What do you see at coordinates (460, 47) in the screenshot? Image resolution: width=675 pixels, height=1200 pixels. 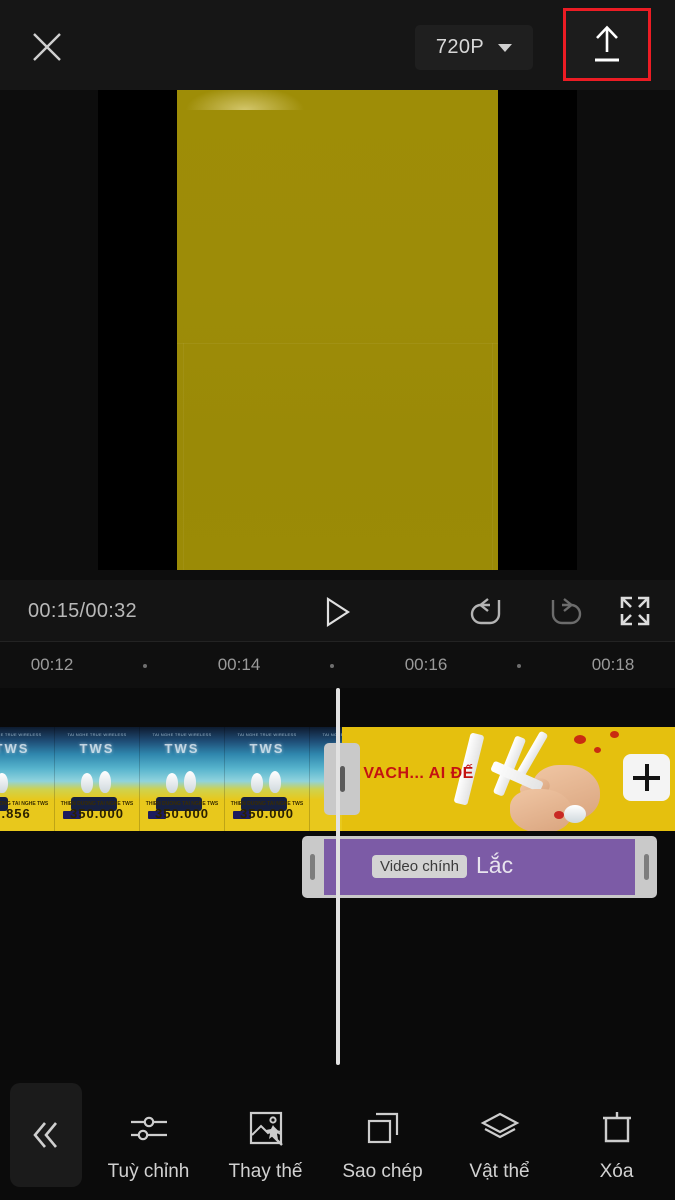 I see `resolution-label: 720P` at bounding box center [460, 47].